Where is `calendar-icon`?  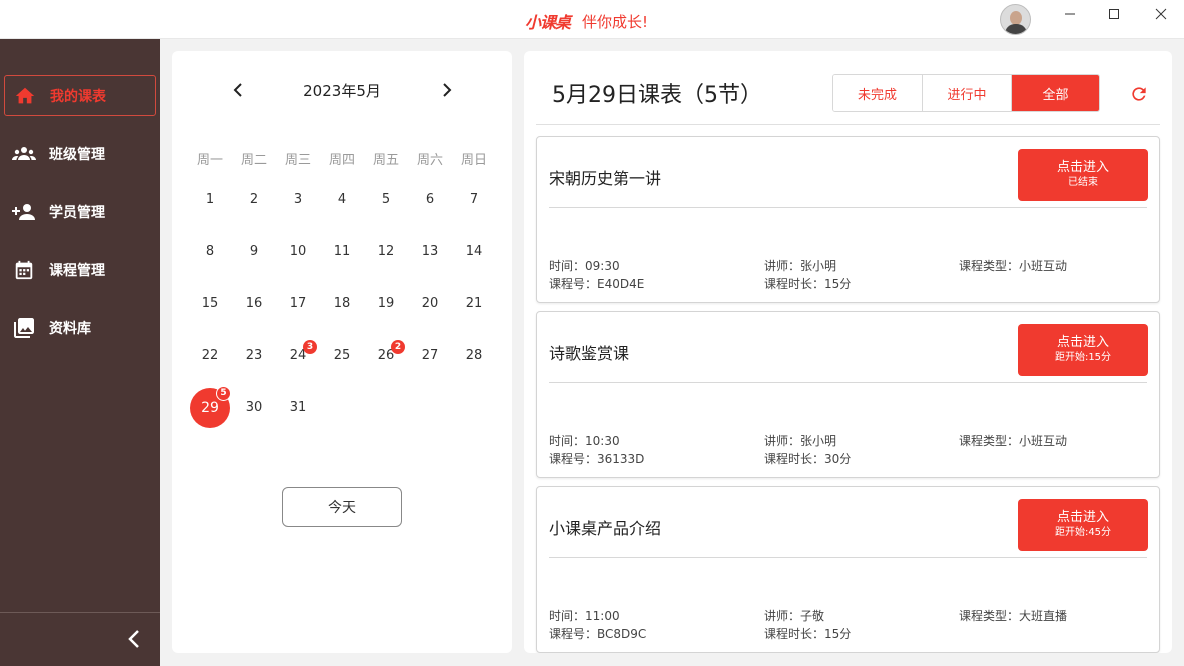
calendar-icon is located at coordinates (24, 270).